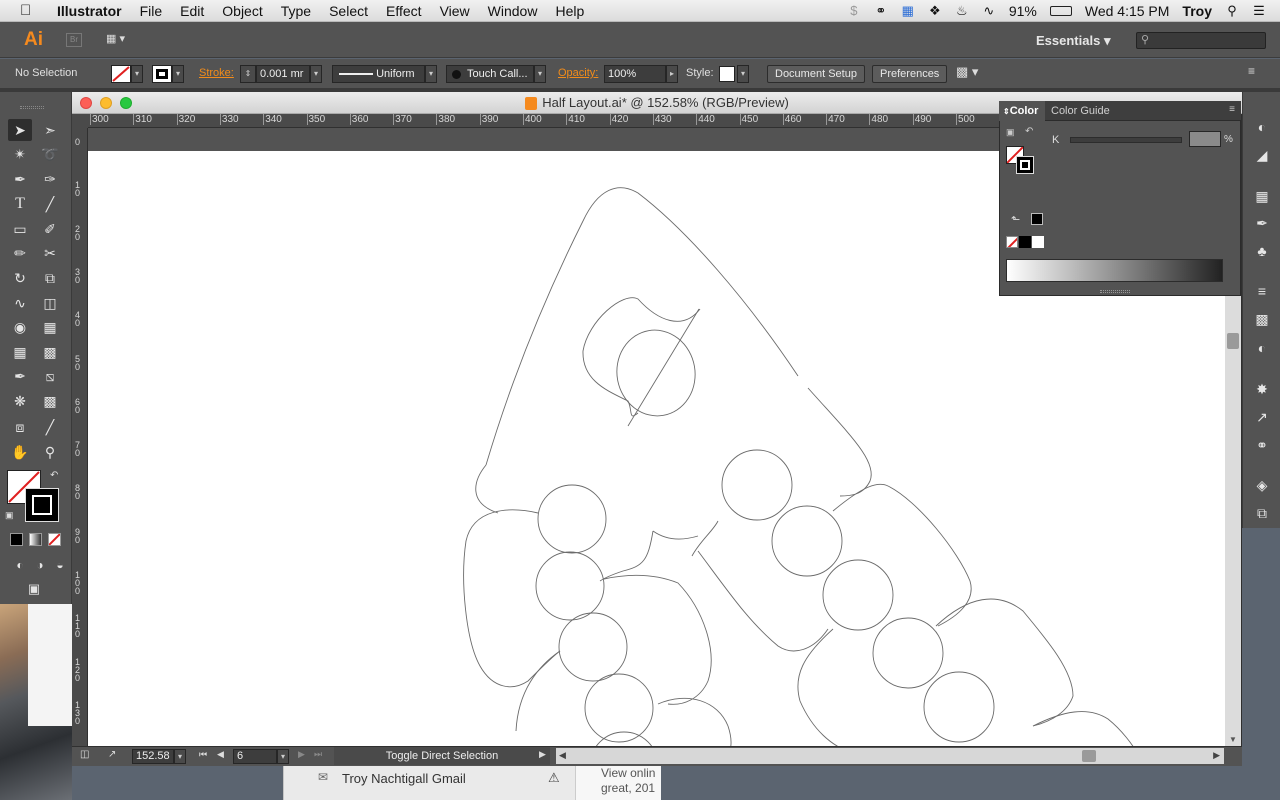  I want to click on magic-wand-tool-icon: ✴, so click(20, 154).